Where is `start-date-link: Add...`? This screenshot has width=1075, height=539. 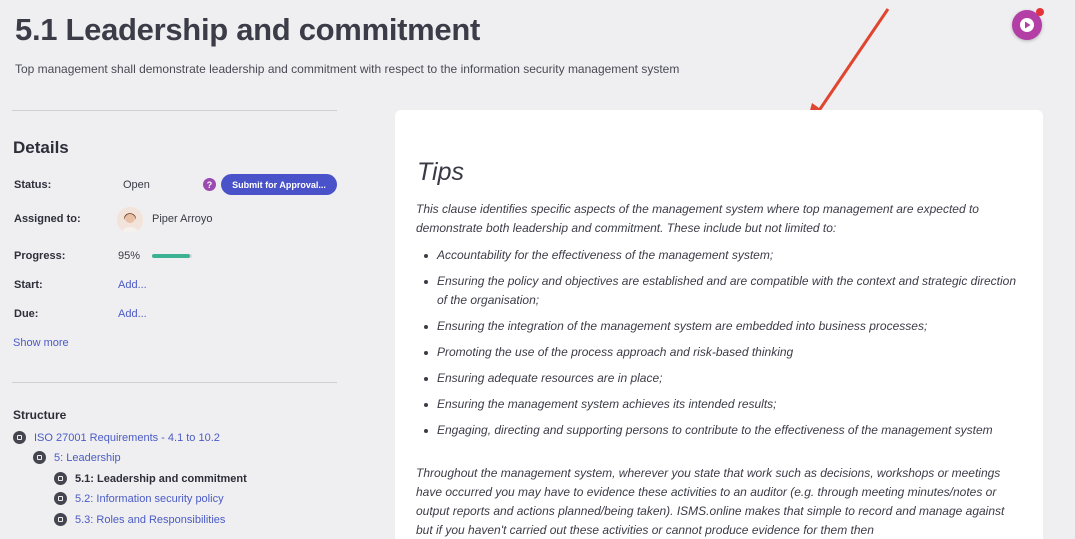
start-date-link: Add... is located at coordinates (132, 285).